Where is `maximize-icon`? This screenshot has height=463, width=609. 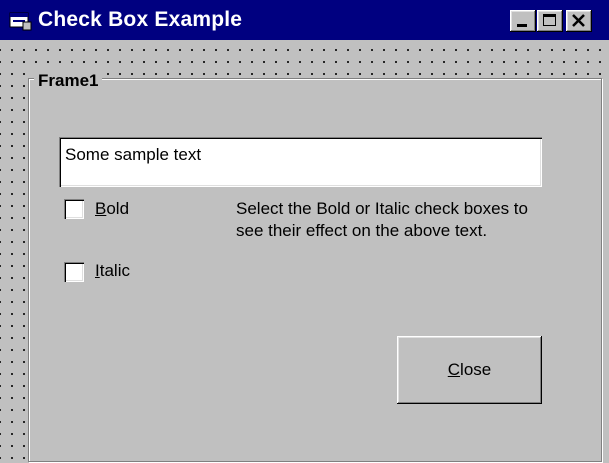
maximize-icon is located at coordinates (549, 20).